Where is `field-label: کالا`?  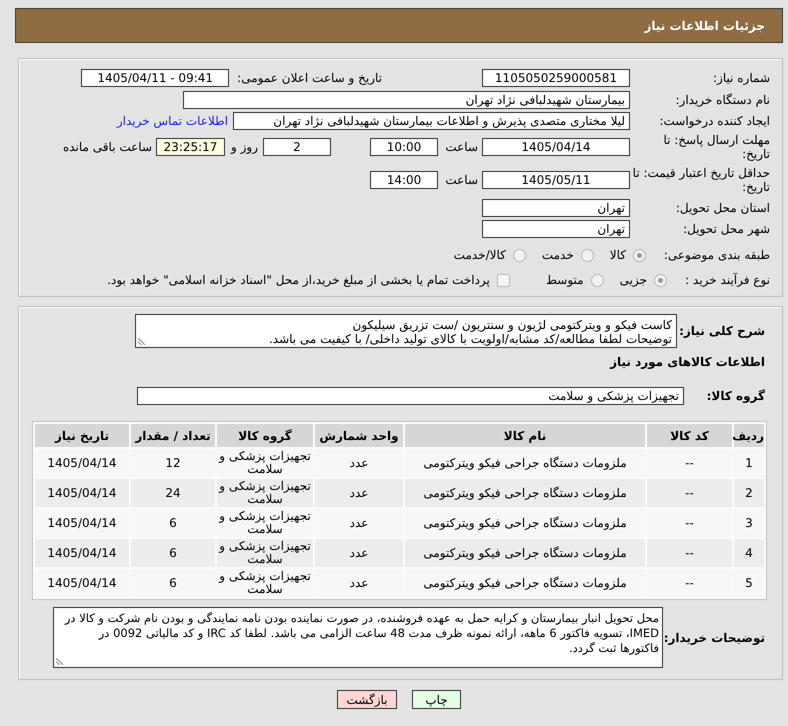
field-label: کالا is located at coordinates (618, 255).